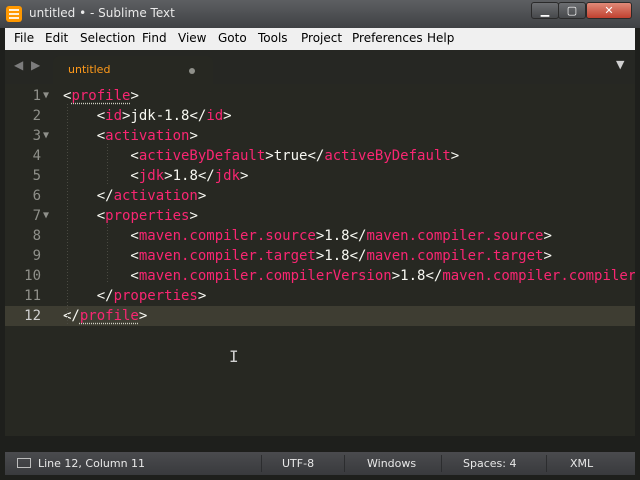 This screenshot has width=640, height=480. I want to click on code-token: >true</, so click(295, 156).